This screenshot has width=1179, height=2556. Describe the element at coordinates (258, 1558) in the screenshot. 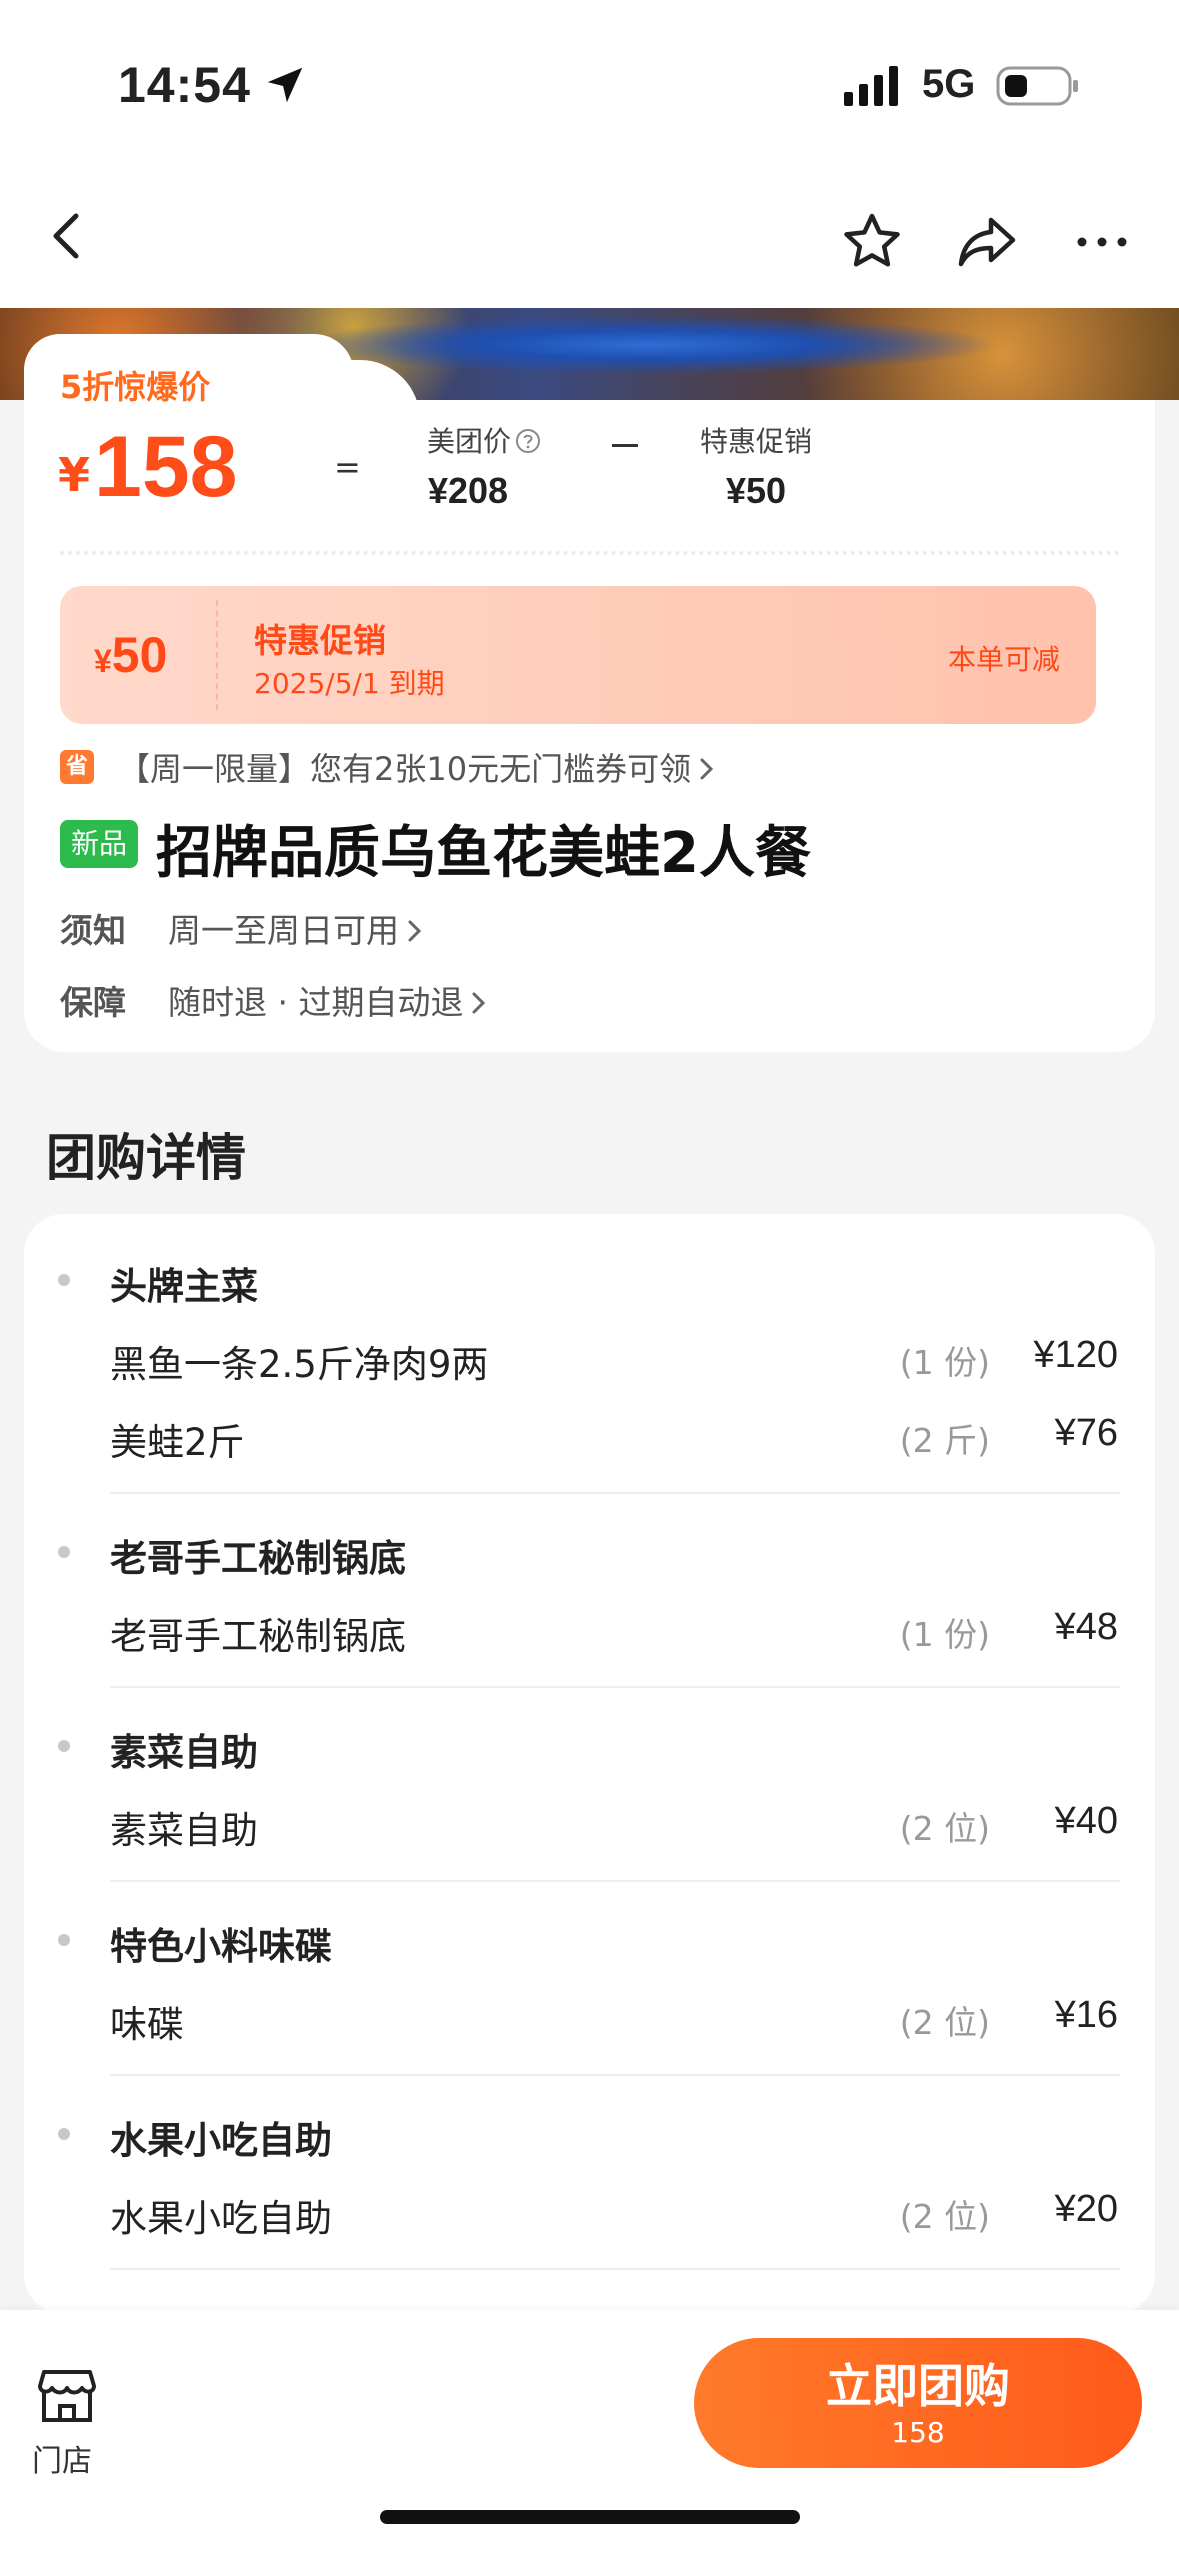

I see `group-title: 老哥手工秘制锅底` at that location.